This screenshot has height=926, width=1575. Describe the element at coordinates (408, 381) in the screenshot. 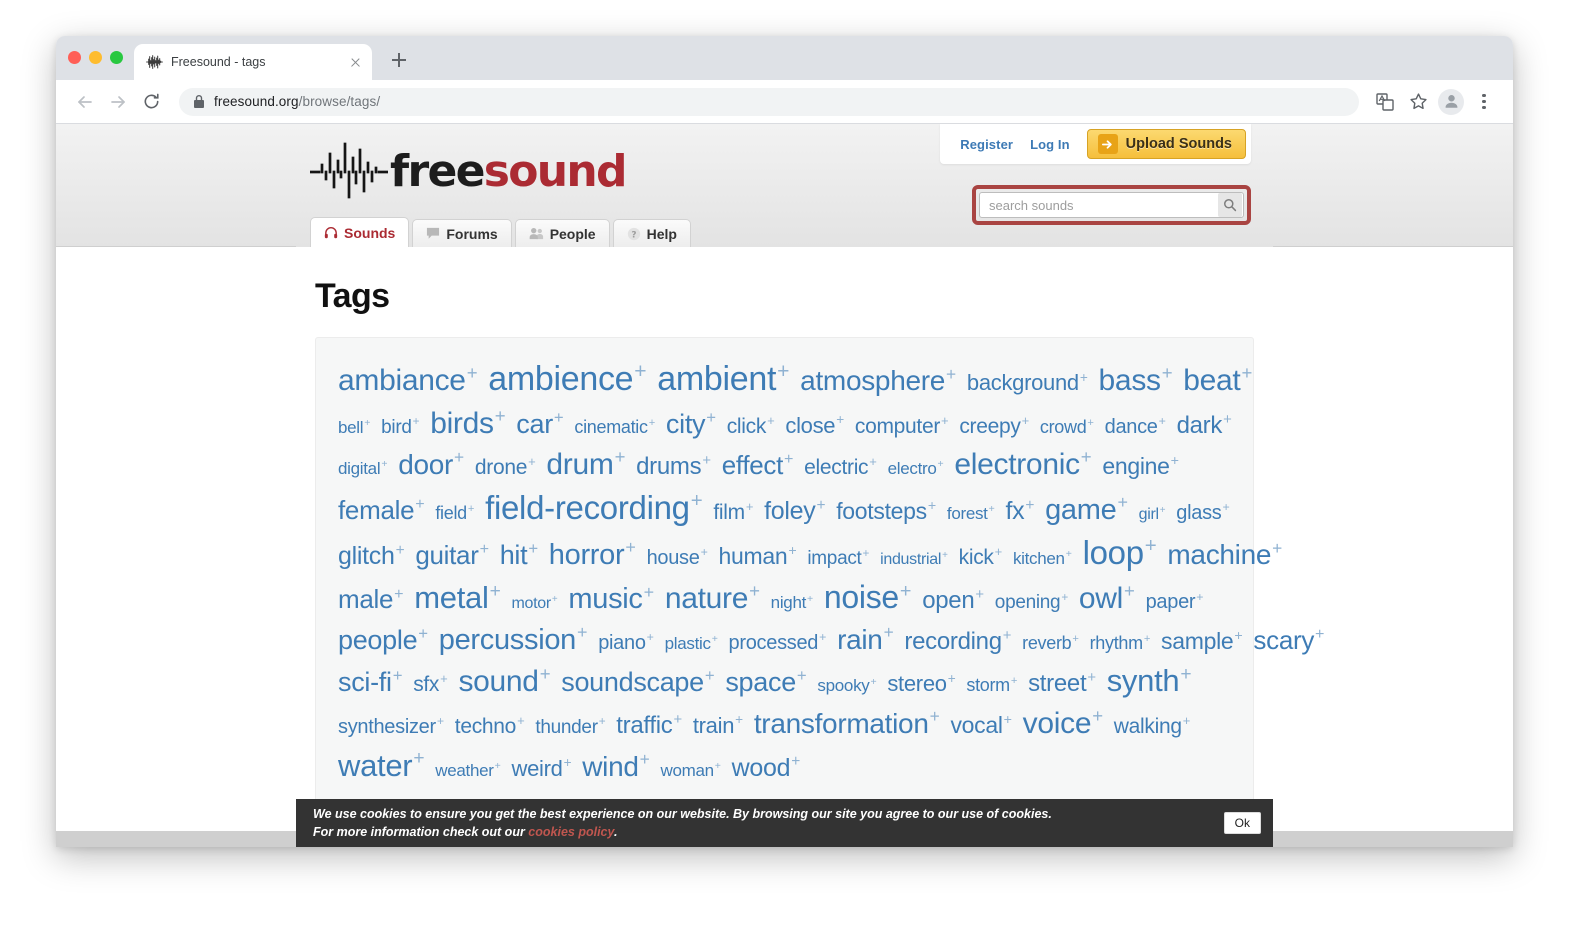

I see `tag-link-ambiance: ambiance+` at that location.